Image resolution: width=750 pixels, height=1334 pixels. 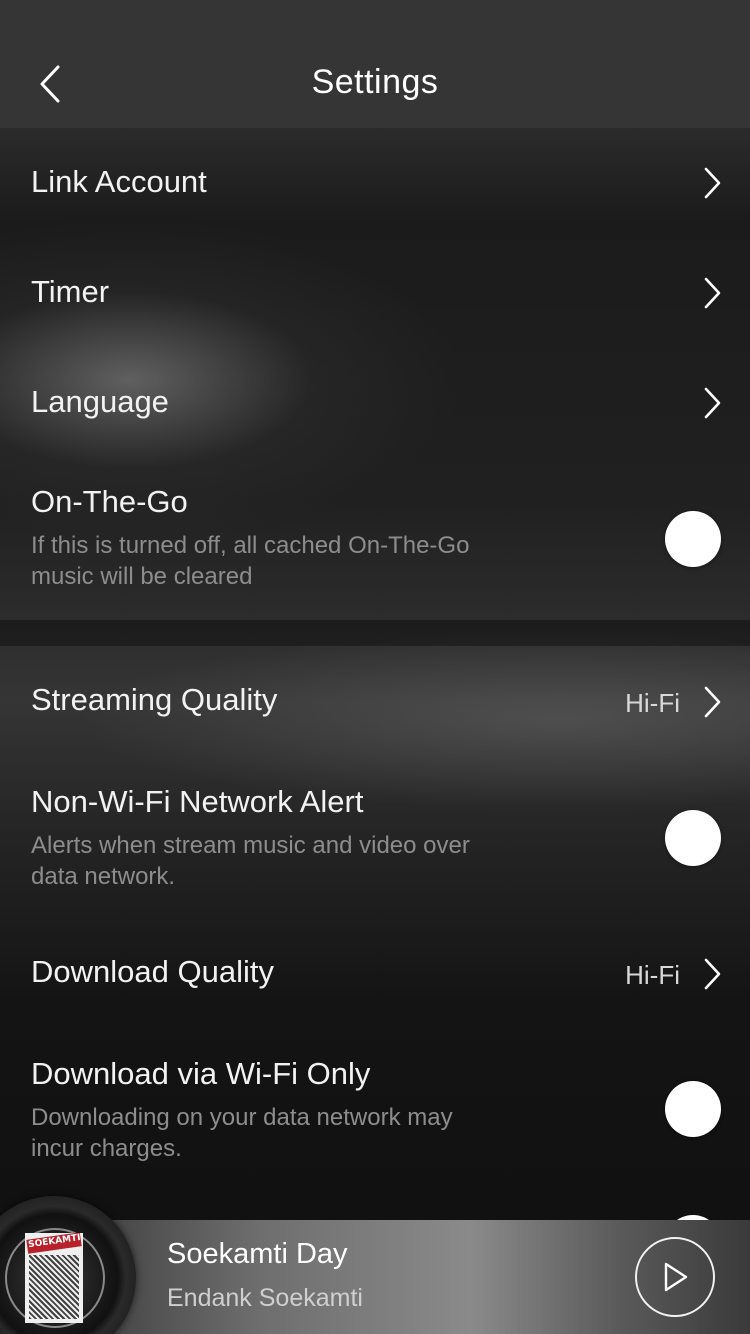 What do you see at coordinates (154, 699) in the screenshot?
I see `streaming-quality-label: Streaming Quality` at bounding box center [154, 699].